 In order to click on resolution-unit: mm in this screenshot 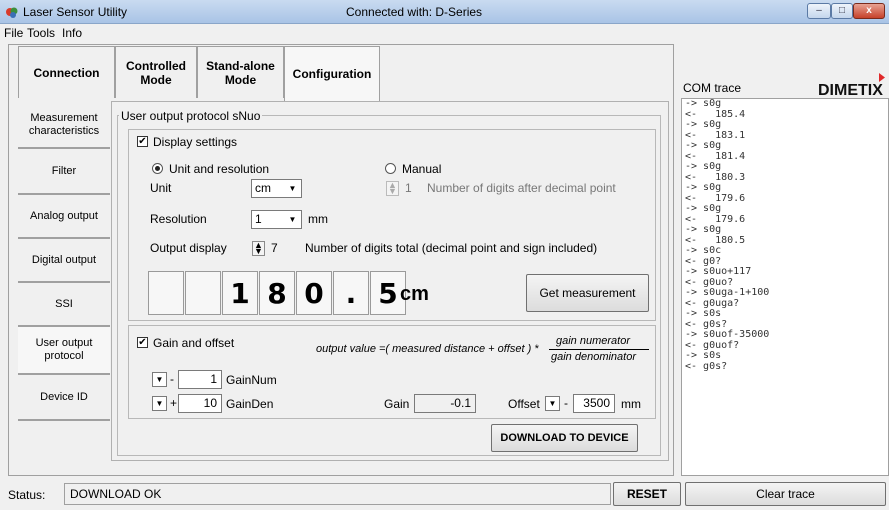, I will do `click(318, 219)`.